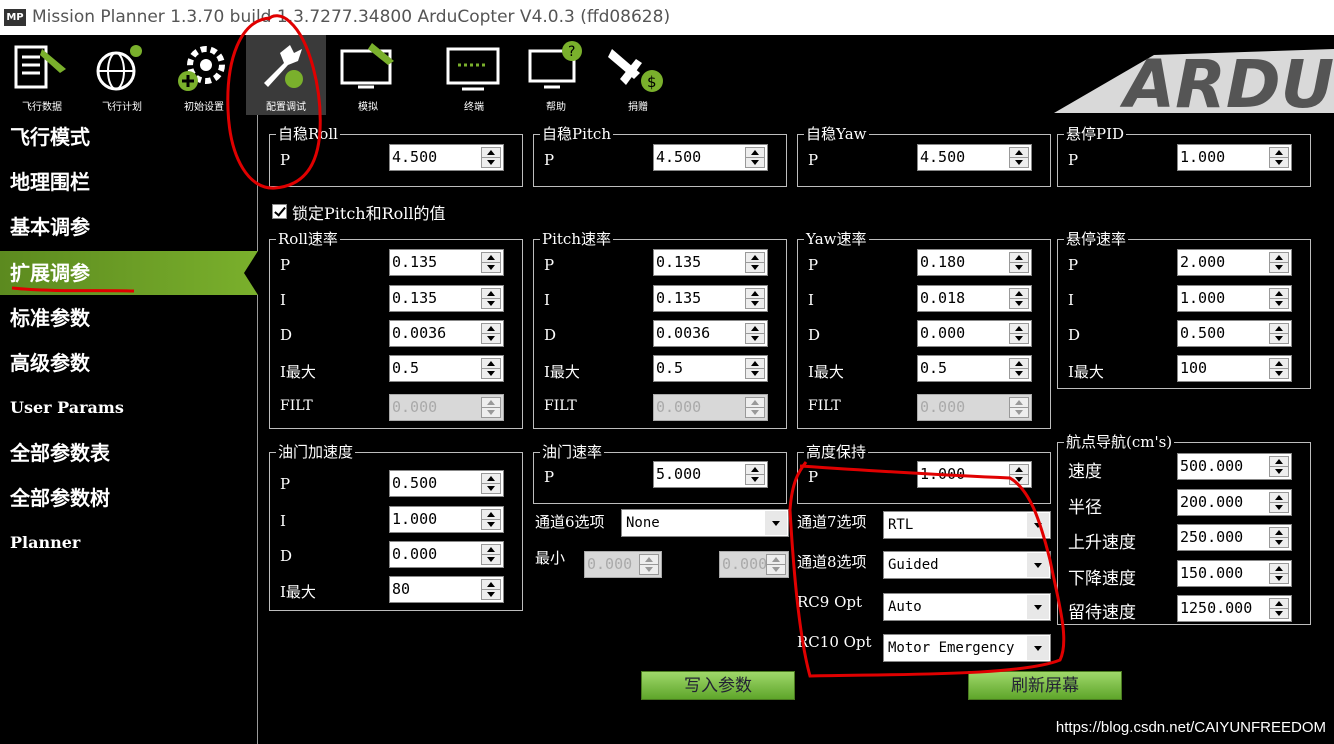 This screenshot has width=1334, height=744. I want to click on refresh-screen-button: 刷新屏幕, so click(1045, 685).